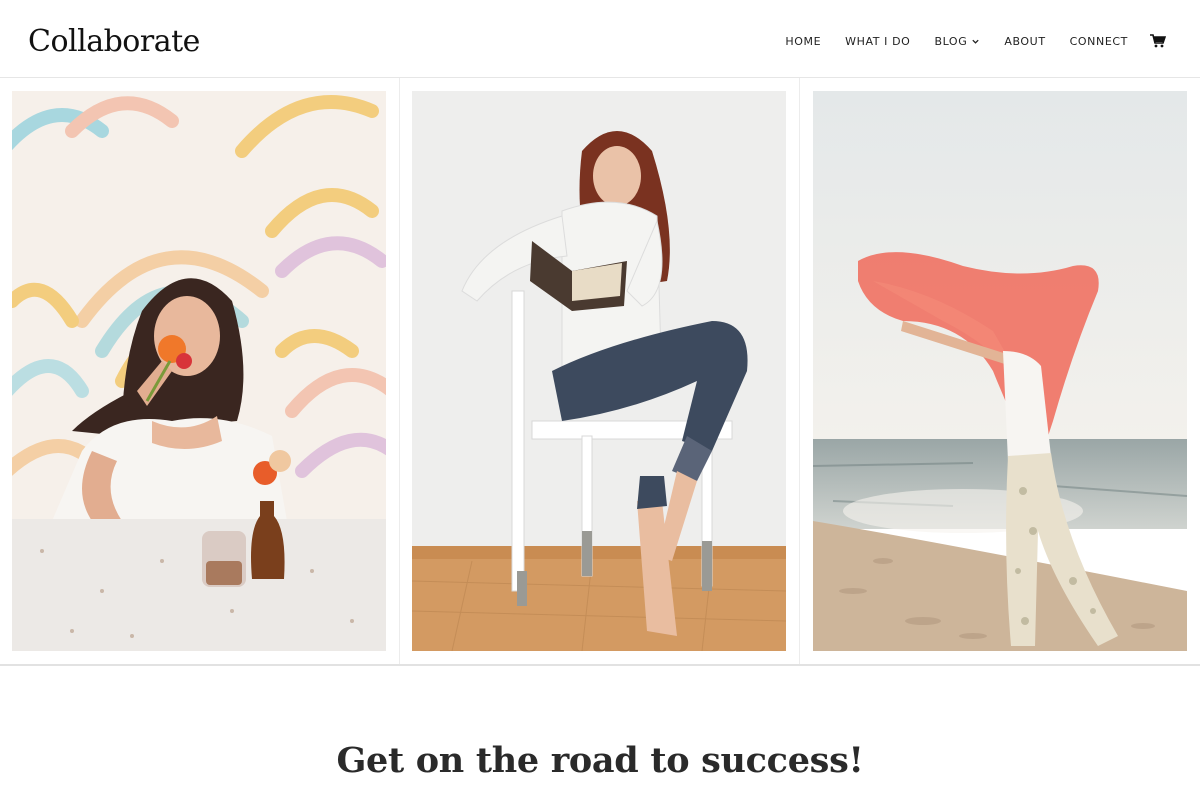 The height and width of the screenshot is (800, 1200). What do you see at coordinates (1158, 41) in the screenshot?
I see `cart-icon` at bounding box center [1158, 41].